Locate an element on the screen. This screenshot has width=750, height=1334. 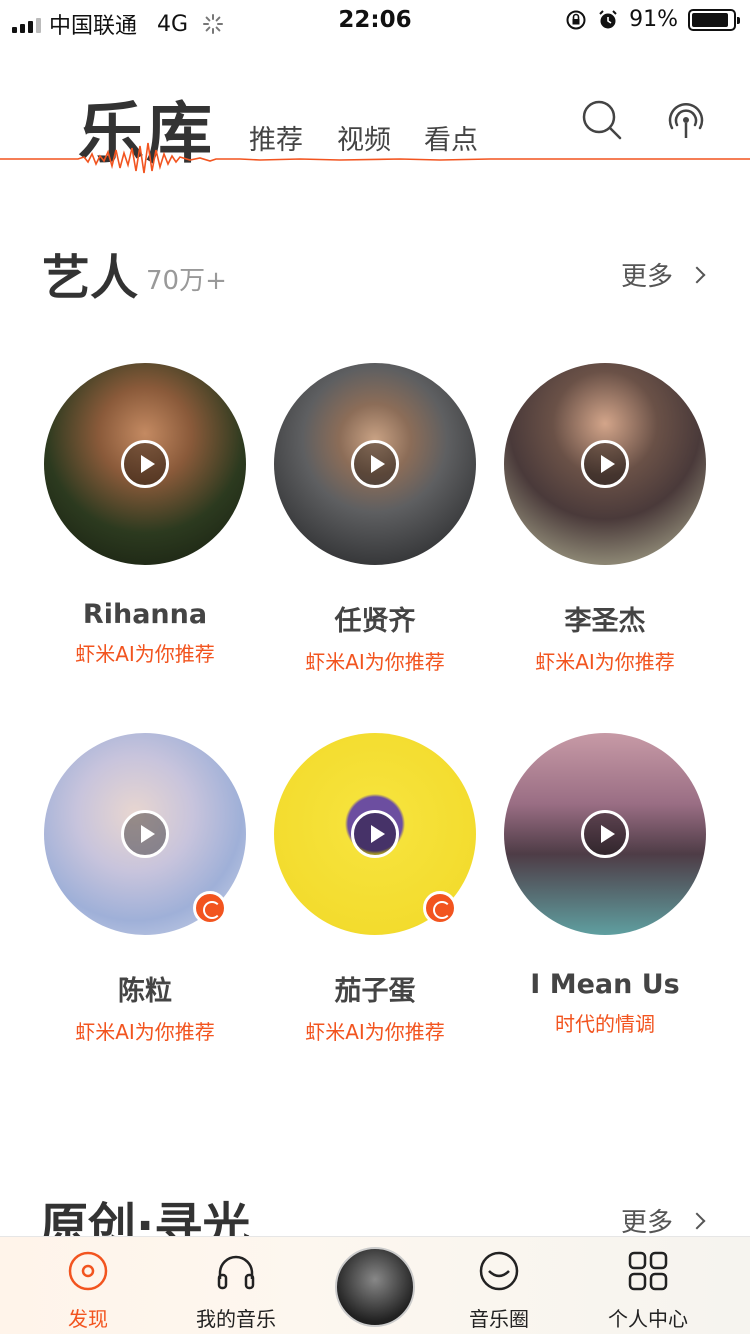
status-right: 91% is located at coordinates (652, 19).